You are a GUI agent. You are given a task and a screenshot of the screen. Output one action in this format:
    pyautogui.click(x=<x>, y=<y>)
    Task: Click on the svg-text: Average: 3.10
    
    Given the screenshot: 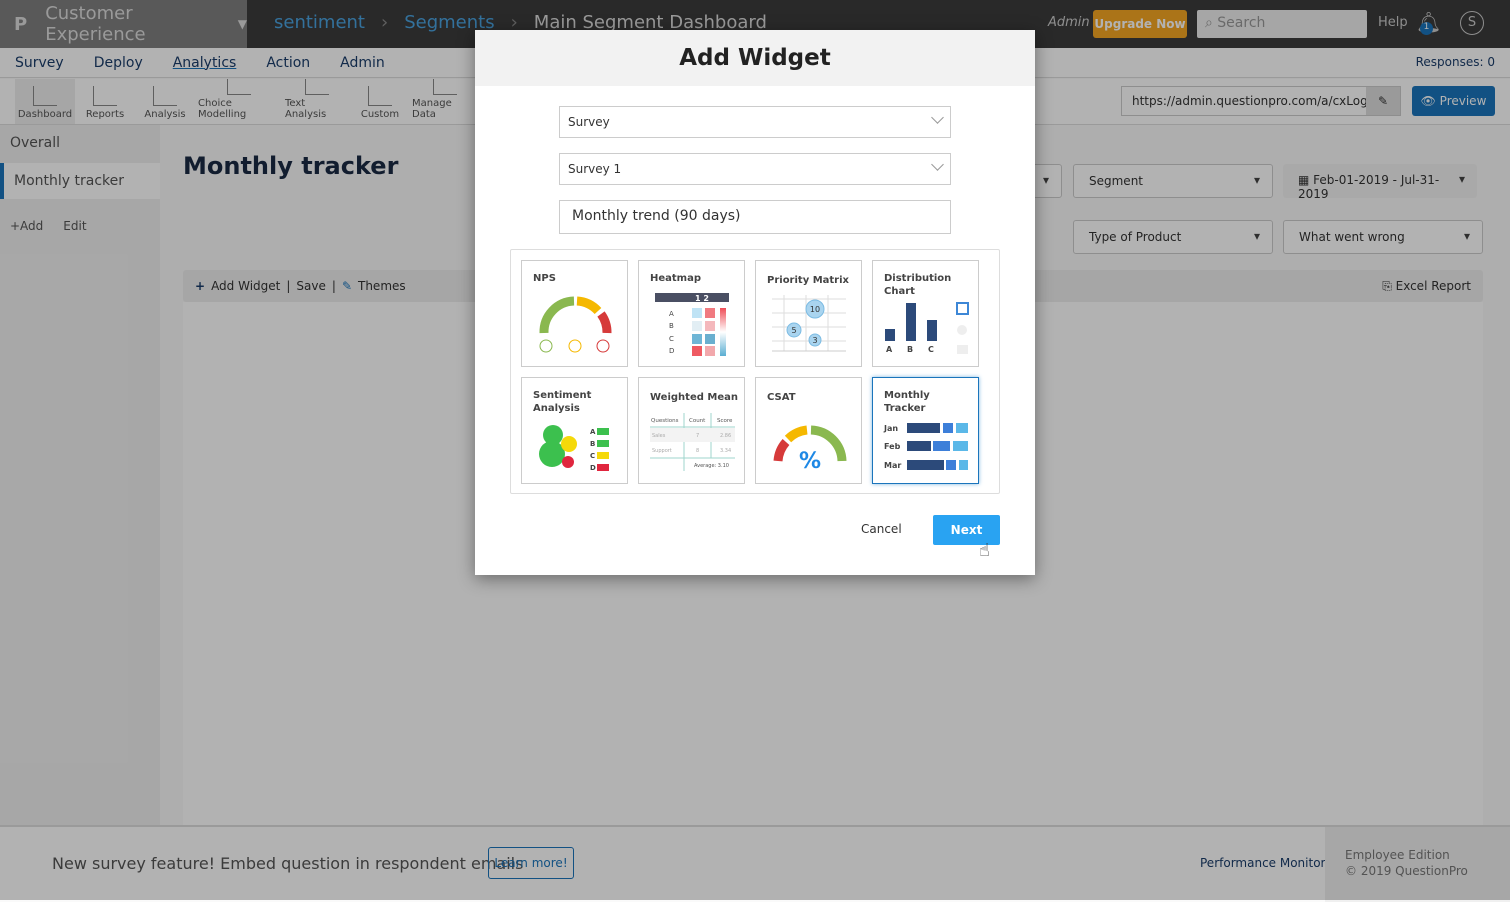 What is the action you would take?
    pyautogui.click(x=711, y=466)
    